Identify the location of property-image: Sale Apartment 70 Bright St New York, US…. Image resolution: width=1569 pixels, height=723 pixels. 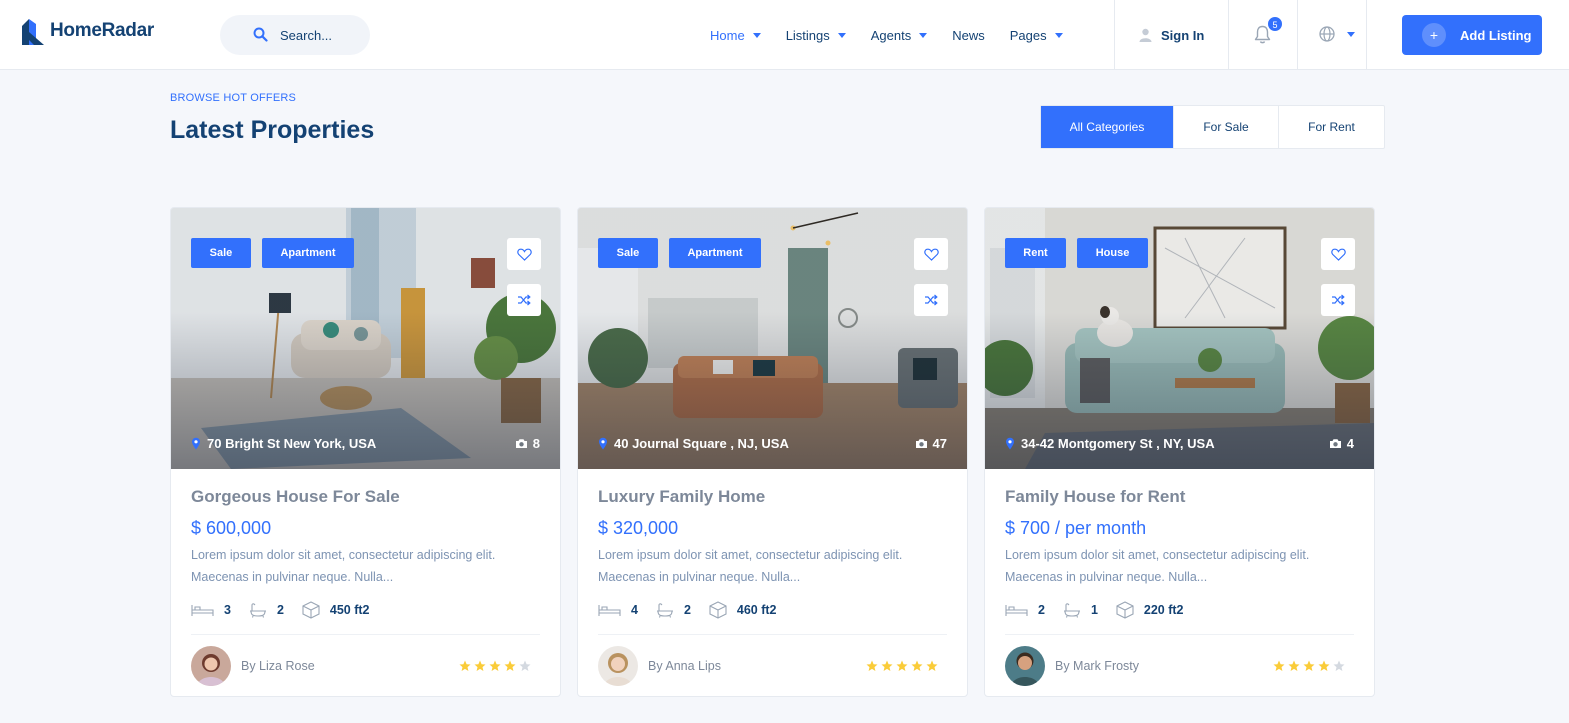
(365, 338).